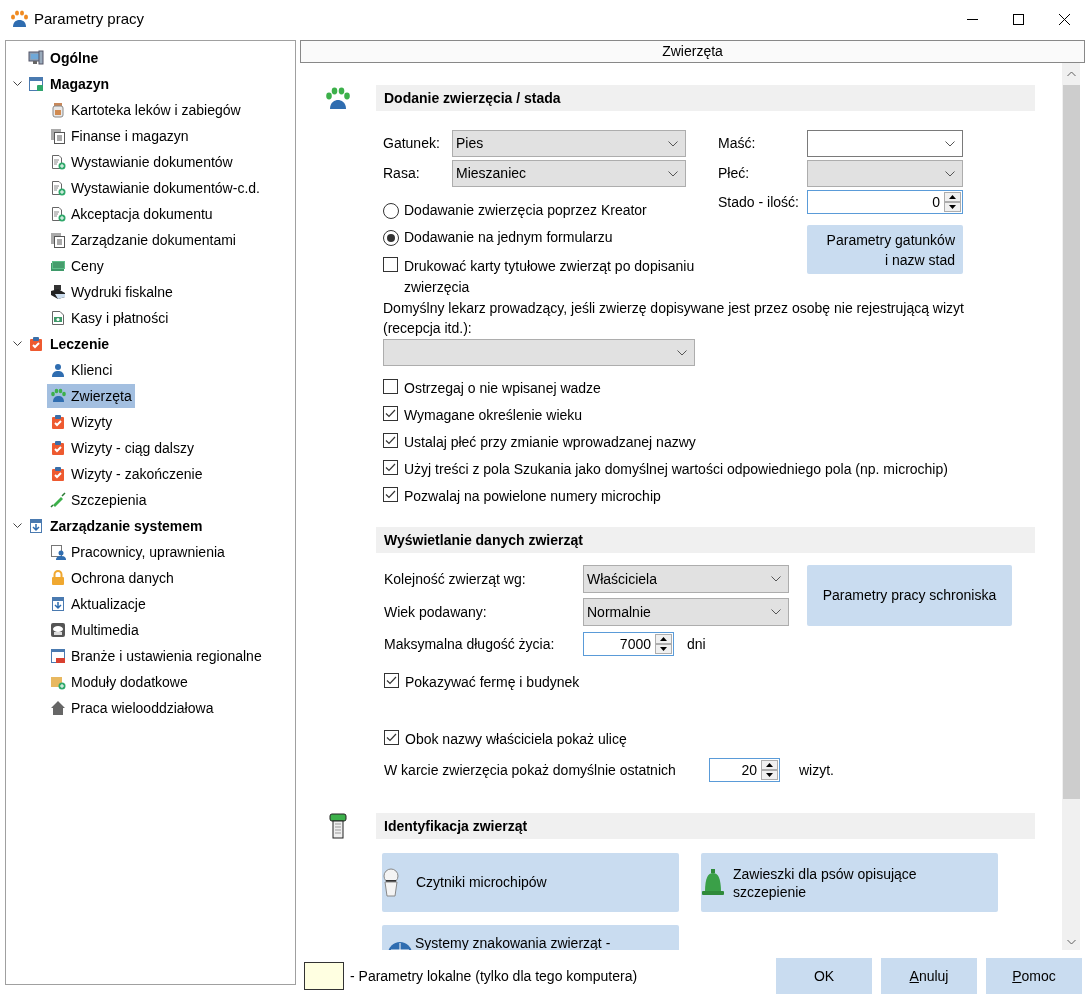  I want to click on shelter-parameters-button: Parametry pracy schroniska, so click(909, 595).